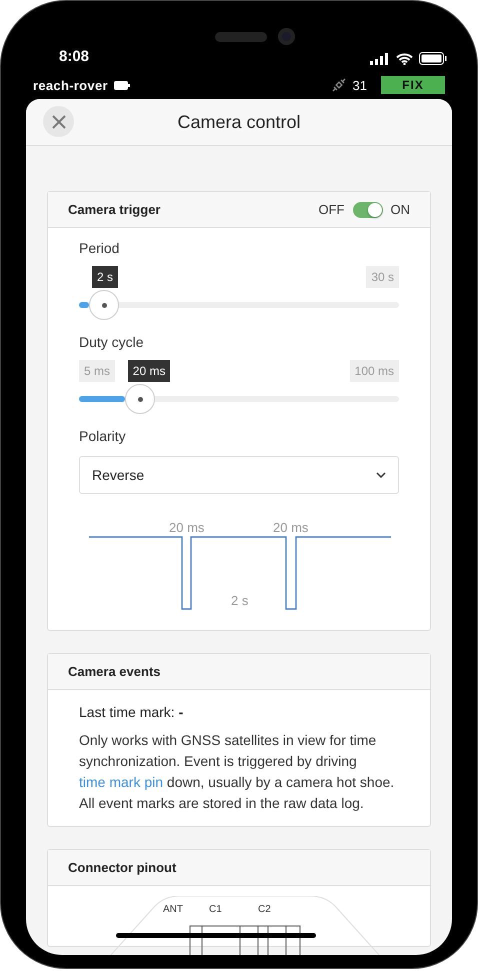 This screenshot has height=971, width=480. What do you see at coordinates (286, 36) in the screenshot?
I see `camera-lens` at bounding box center [286, 36].